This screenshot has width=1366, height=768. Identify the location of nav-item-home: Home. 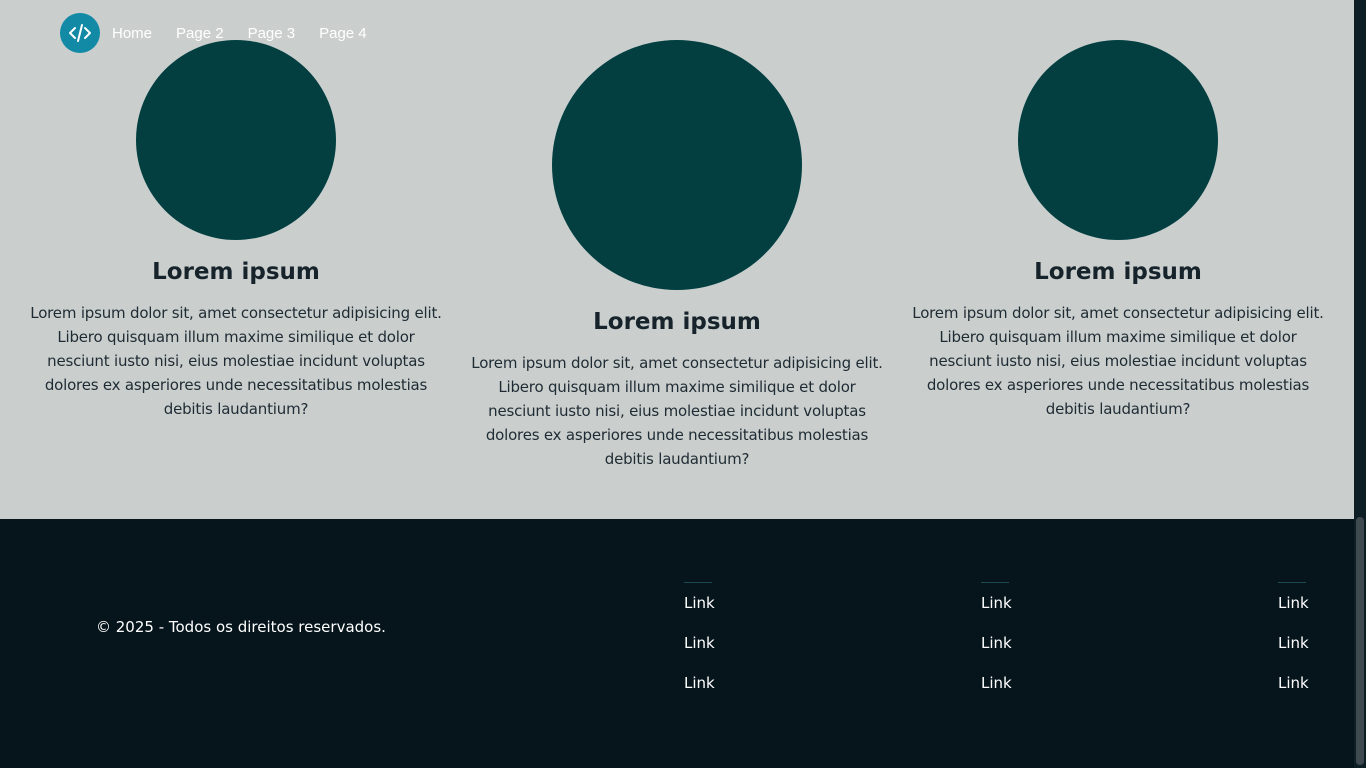
(132, 33).